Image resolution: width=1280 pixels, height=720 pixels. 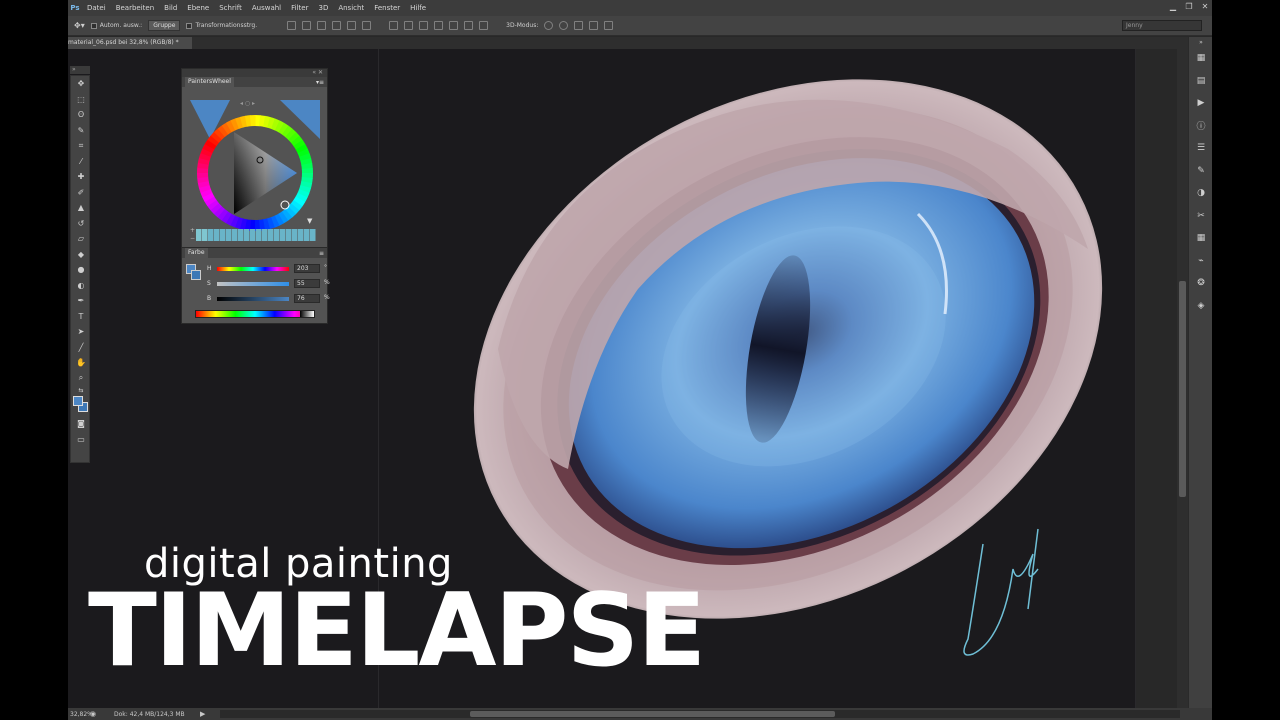 What do you see at coordinates (96, 8) in the screenshot?
I see `menu-datei: Datei` at bounding box center [96, 8].